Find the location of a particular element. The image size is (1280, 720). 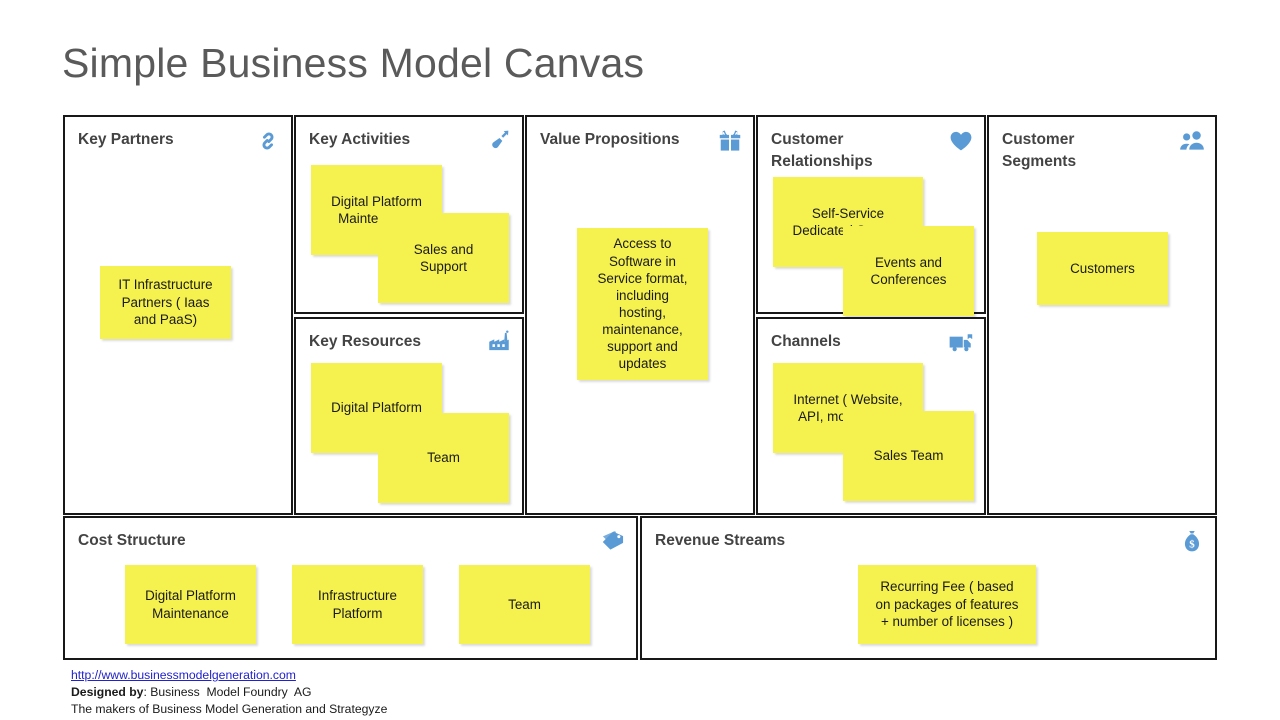

block-header: Key Resources is located at coordinates (410, 343).